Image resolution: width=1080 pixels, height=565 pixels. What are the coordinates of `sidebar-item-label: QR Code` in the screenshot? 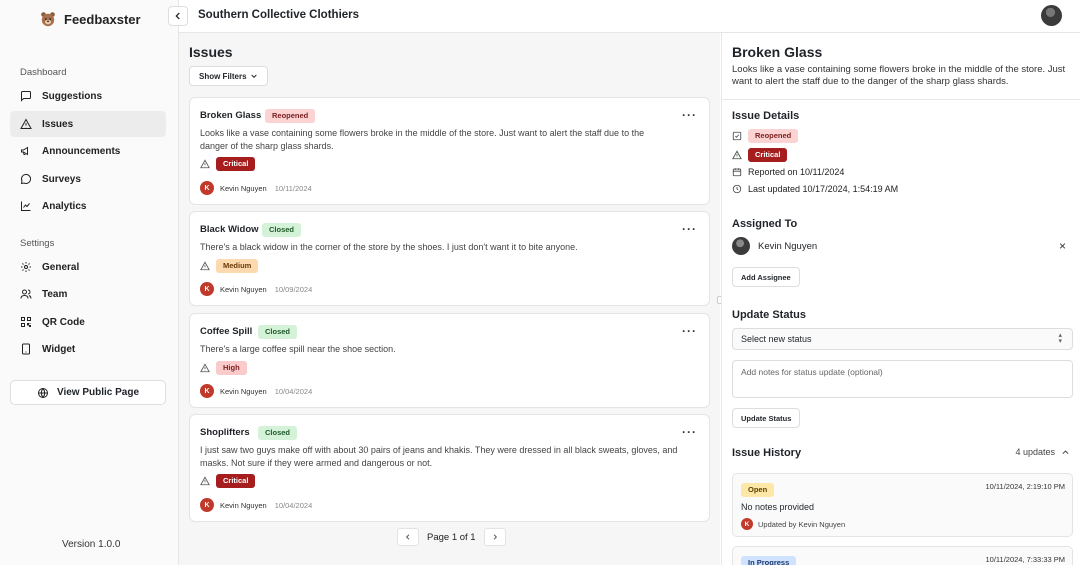 It's located at (63, 322).